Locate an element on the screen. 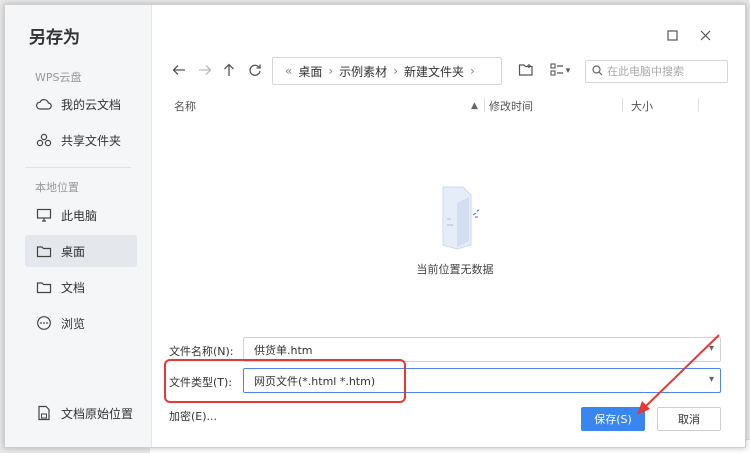 This screenshot has height=453, width=750. sidebar-item-label: 我的云文档 is located at coordinates (91, 104).